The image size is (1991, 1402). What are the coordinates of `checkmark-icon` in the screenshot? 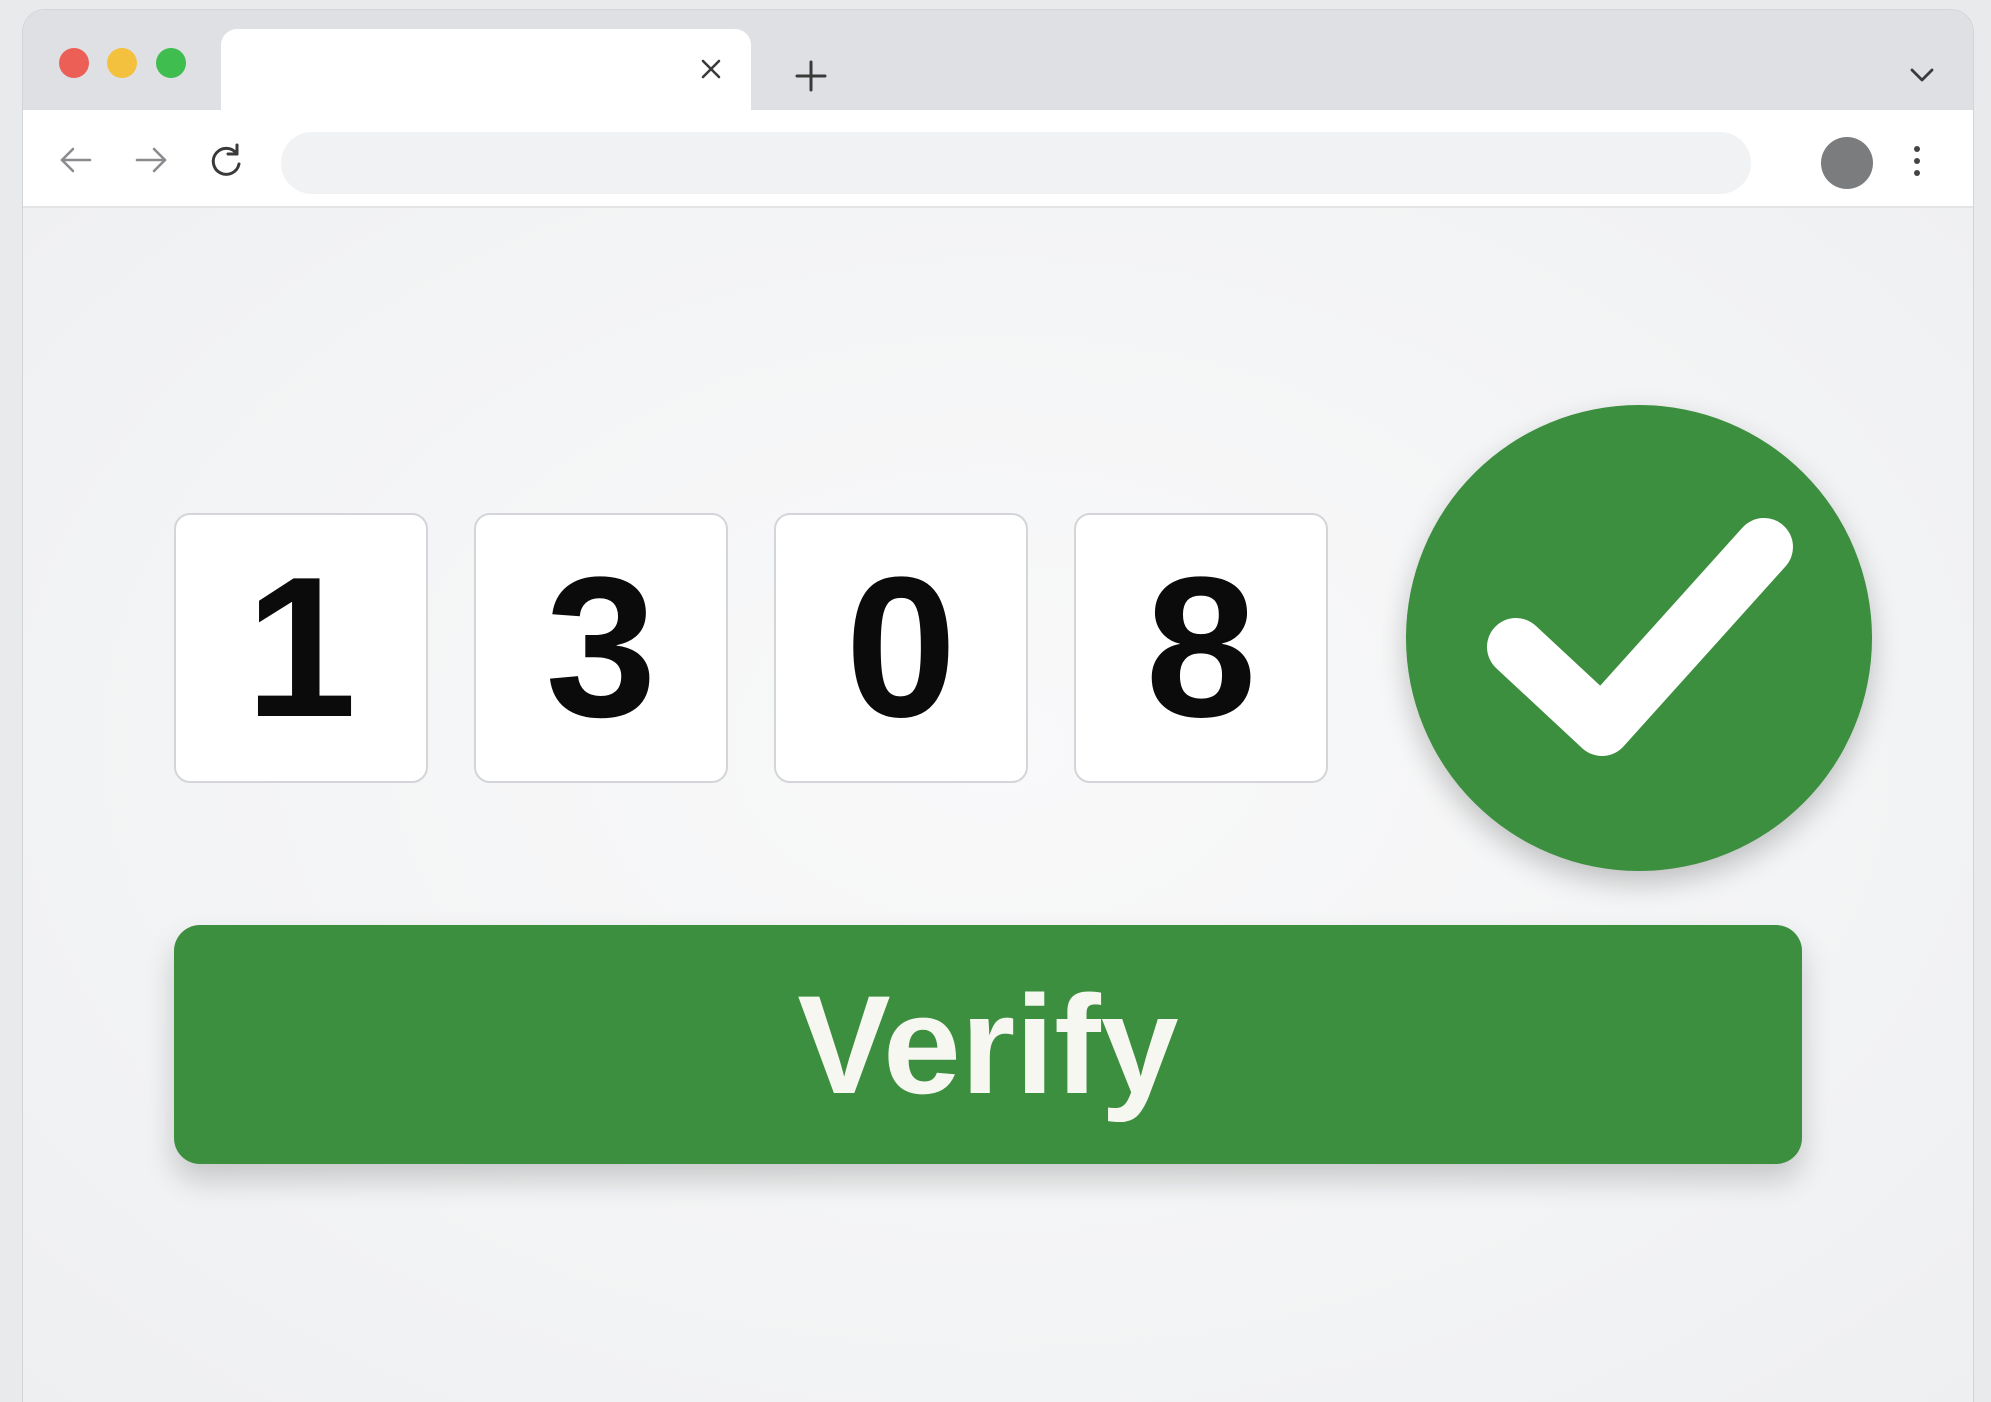 It's located at (1640, 637).